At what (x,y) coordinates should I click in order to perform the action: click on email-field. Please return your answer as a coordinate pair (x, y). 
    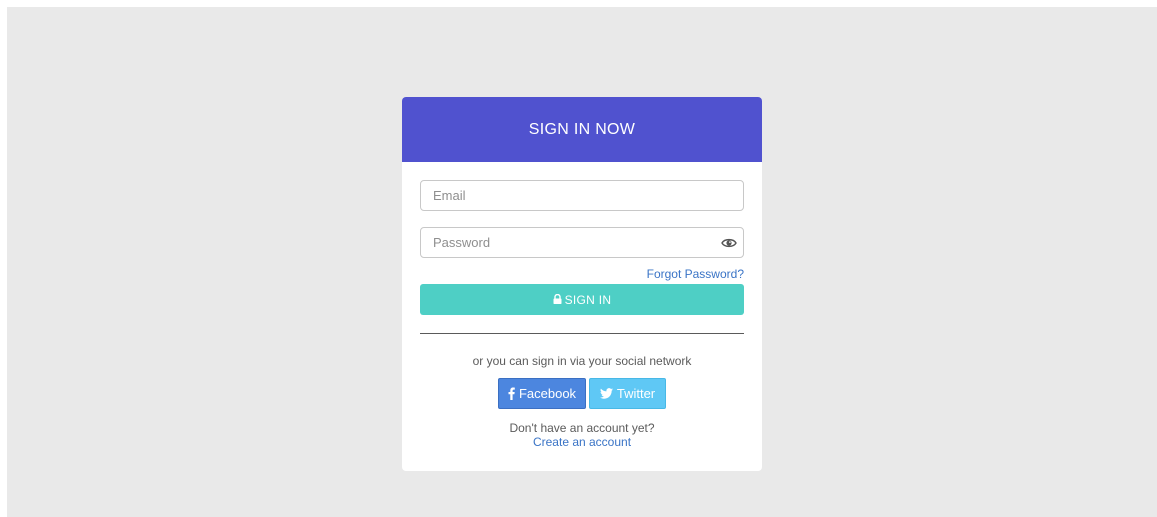
    Looking at the image, I should click on (582, 195).